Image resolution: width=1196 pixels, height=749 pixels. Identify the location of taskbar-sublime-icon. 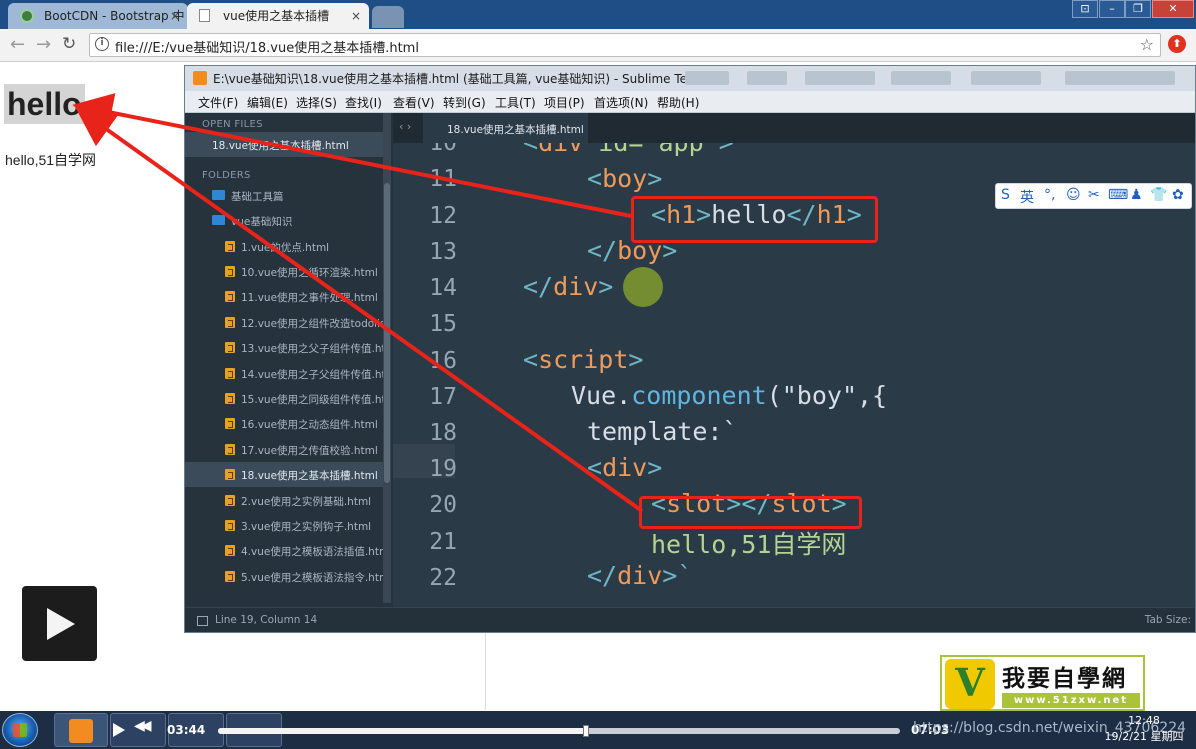
(81, 730).